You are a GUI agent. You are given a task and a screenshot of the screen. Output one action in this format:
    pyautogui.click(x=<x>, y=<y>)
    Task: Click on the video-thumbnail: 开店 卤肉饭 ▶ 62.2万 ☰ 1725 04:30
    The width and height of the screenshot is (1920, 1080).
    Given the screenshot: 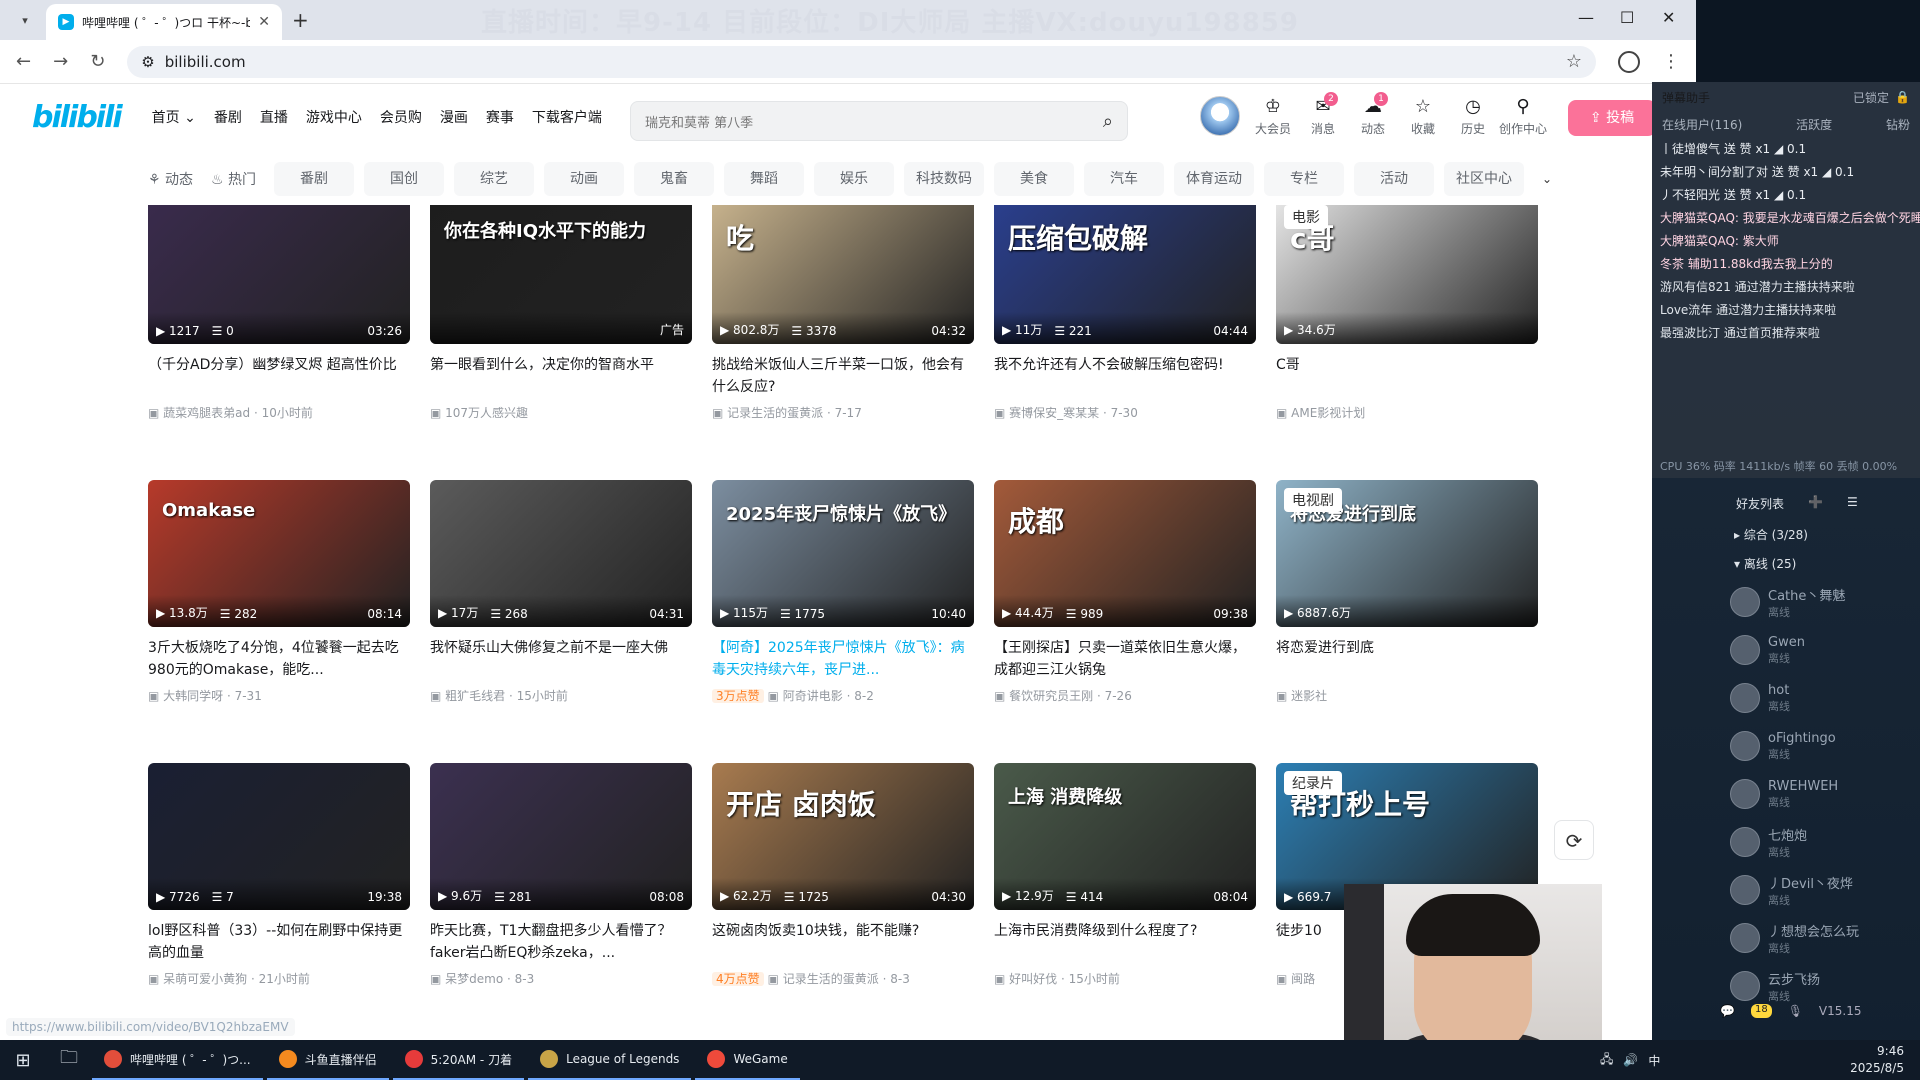 What is the action you would take?
    pyautogui.click(x=843, y=836)
    